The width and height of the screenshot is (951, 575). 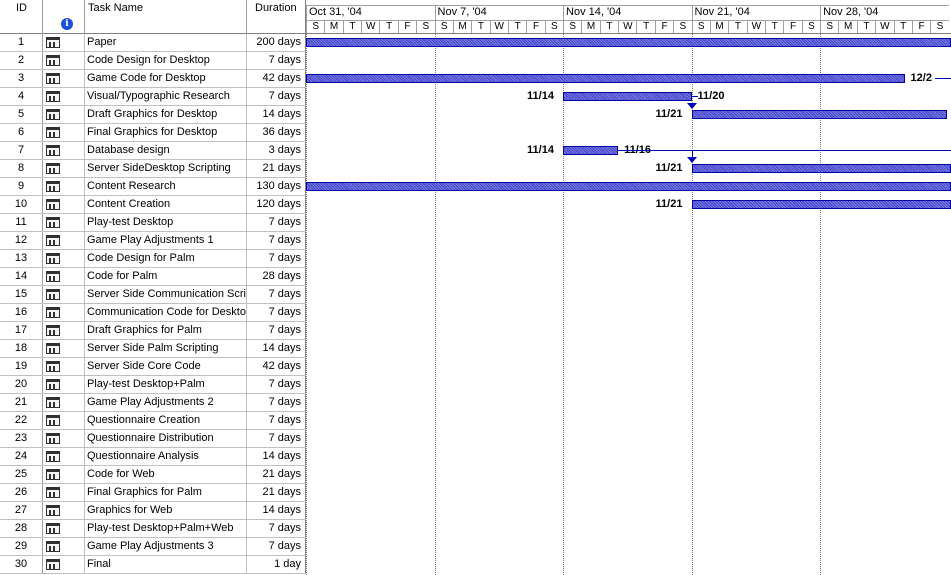 I want to click on row-id: 30, so click(x=21, y=564).